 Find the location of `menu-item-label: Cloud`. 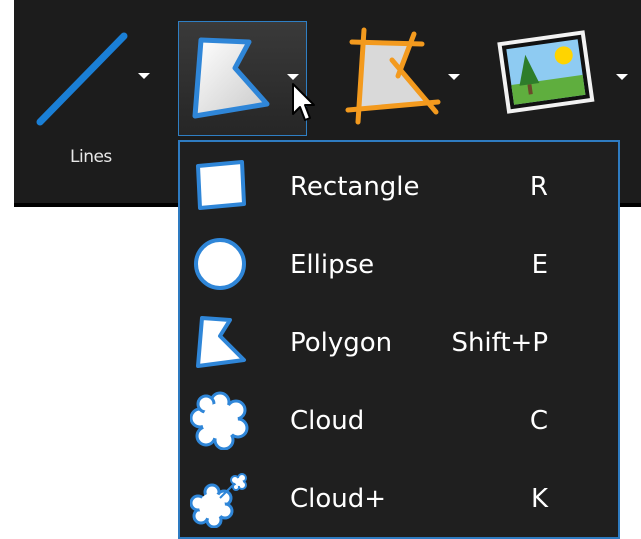

menu-item-label: Cloud is located at coordinates (327, 421).